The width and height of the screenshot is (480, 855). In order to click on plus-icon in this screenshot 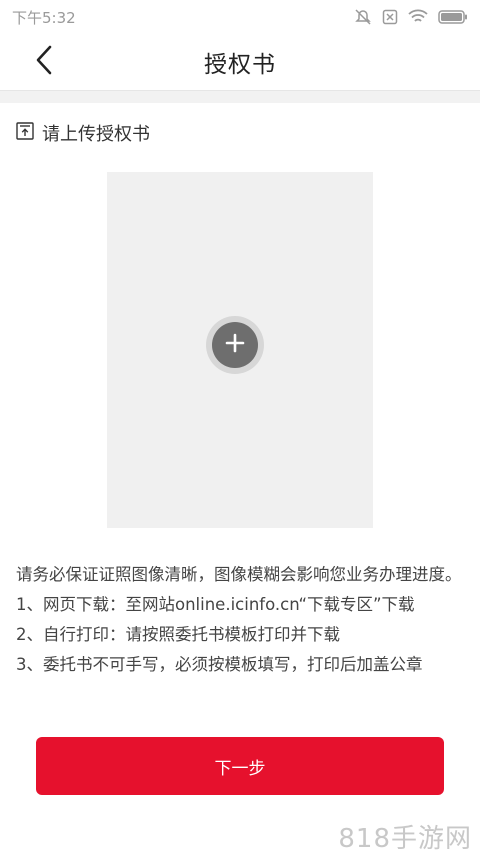, I will do `click(235, 345)`.